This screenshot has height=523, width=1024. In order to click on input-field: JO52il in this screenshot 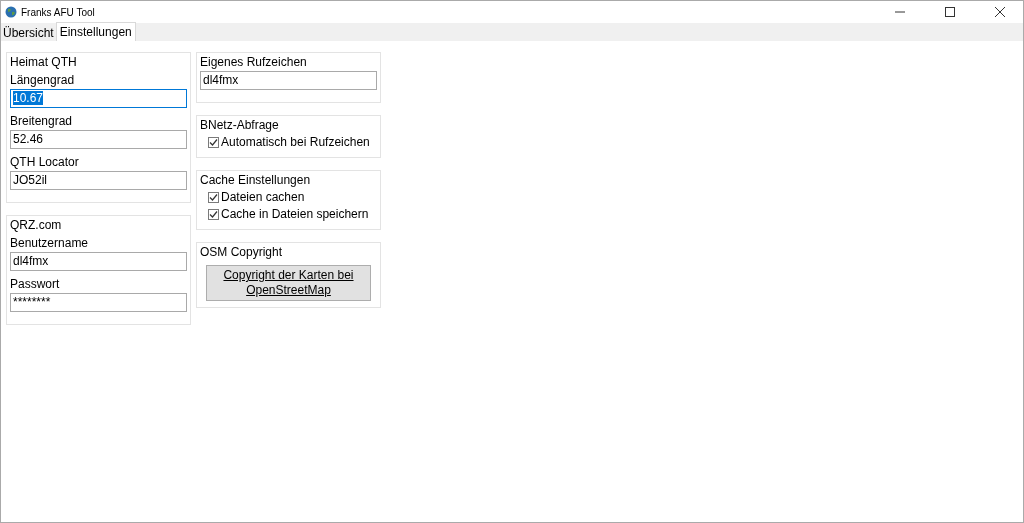, I will do `click(98, 180)`.